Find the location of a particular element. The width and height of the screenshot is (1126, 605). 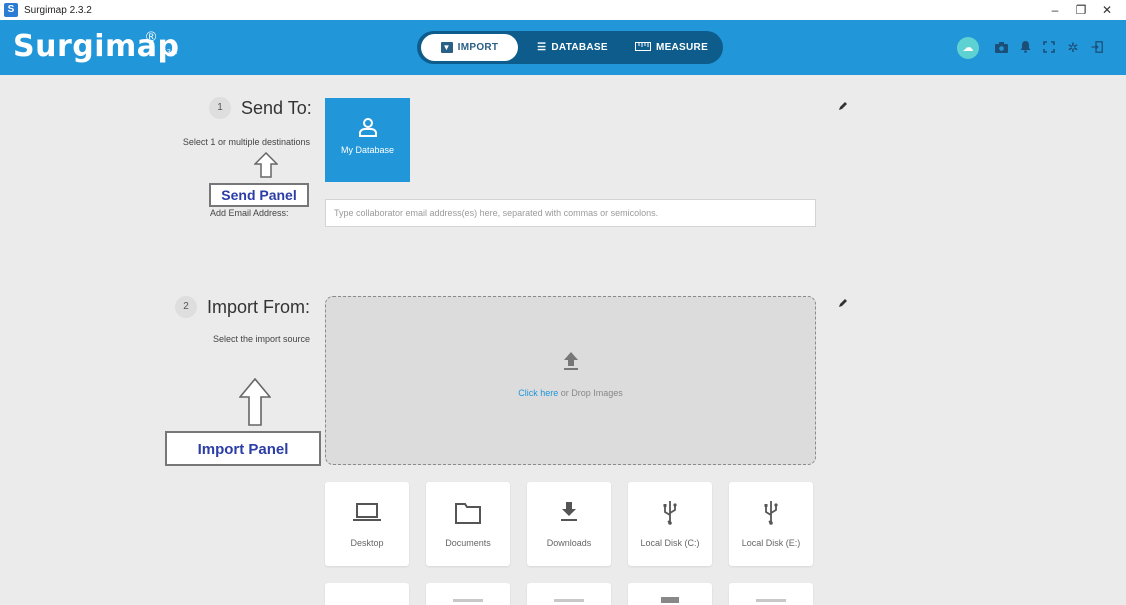

source-label: Downloads is located at coordinates (569, 543).